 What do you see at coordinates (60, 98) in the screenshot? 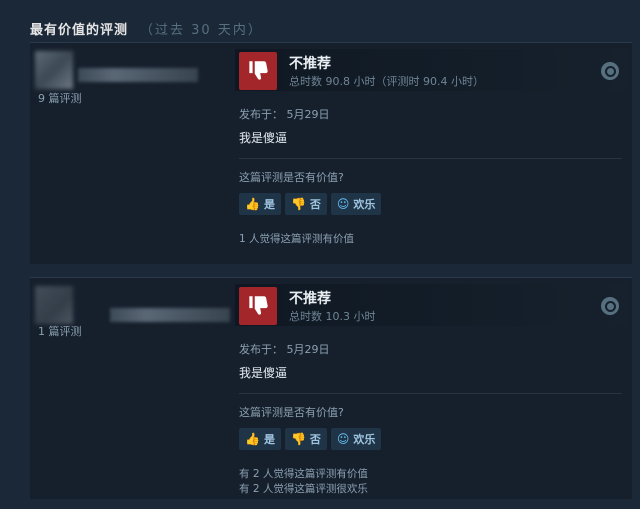
I see `author-review-count: 9 篇评测` at bounding box center [60, 98].